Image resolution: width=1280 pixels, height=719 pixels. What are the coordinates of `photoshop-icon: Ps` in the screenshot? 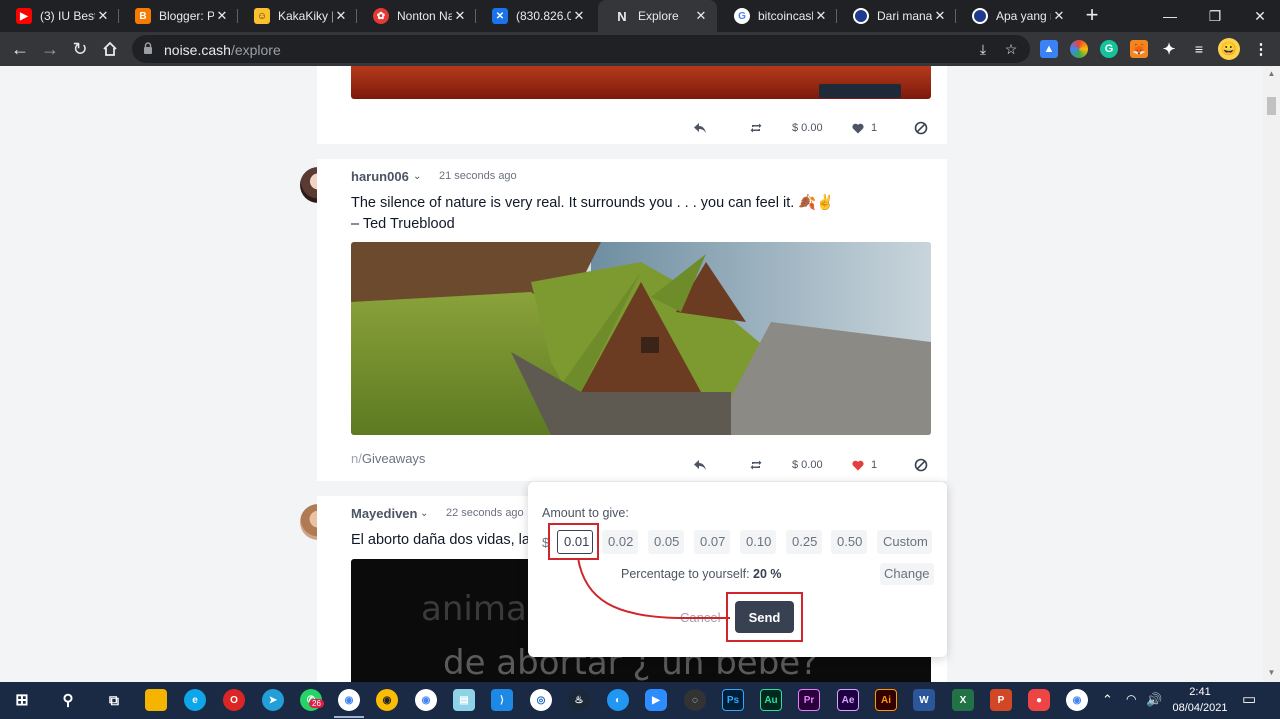 It's located at (733, 700).